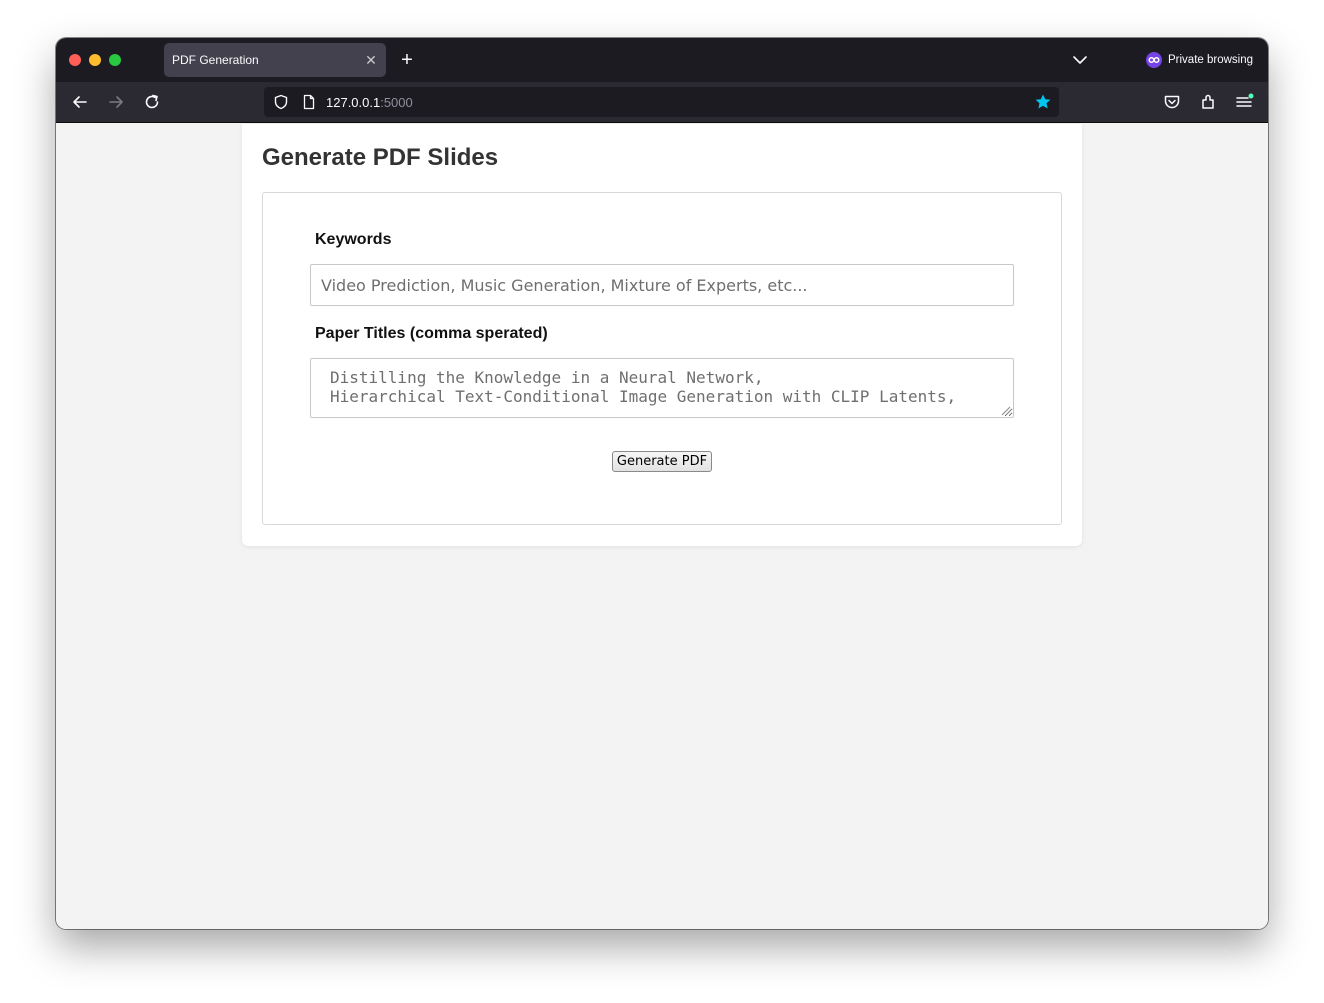 This screenshot has width=1324, height=1003. Describe the element at coordinates (662, 388) in the screenshot. I see `paper-titles-textarea` at that location.